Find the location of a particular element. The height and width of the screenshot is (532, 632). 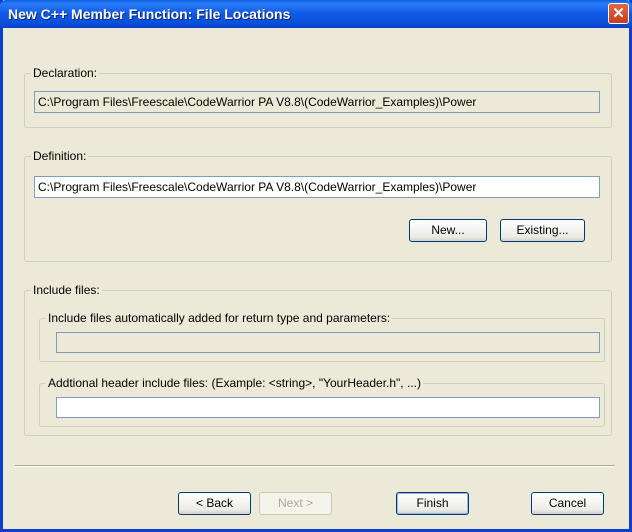

next-button: Next > is located at coordinates (295, 503).